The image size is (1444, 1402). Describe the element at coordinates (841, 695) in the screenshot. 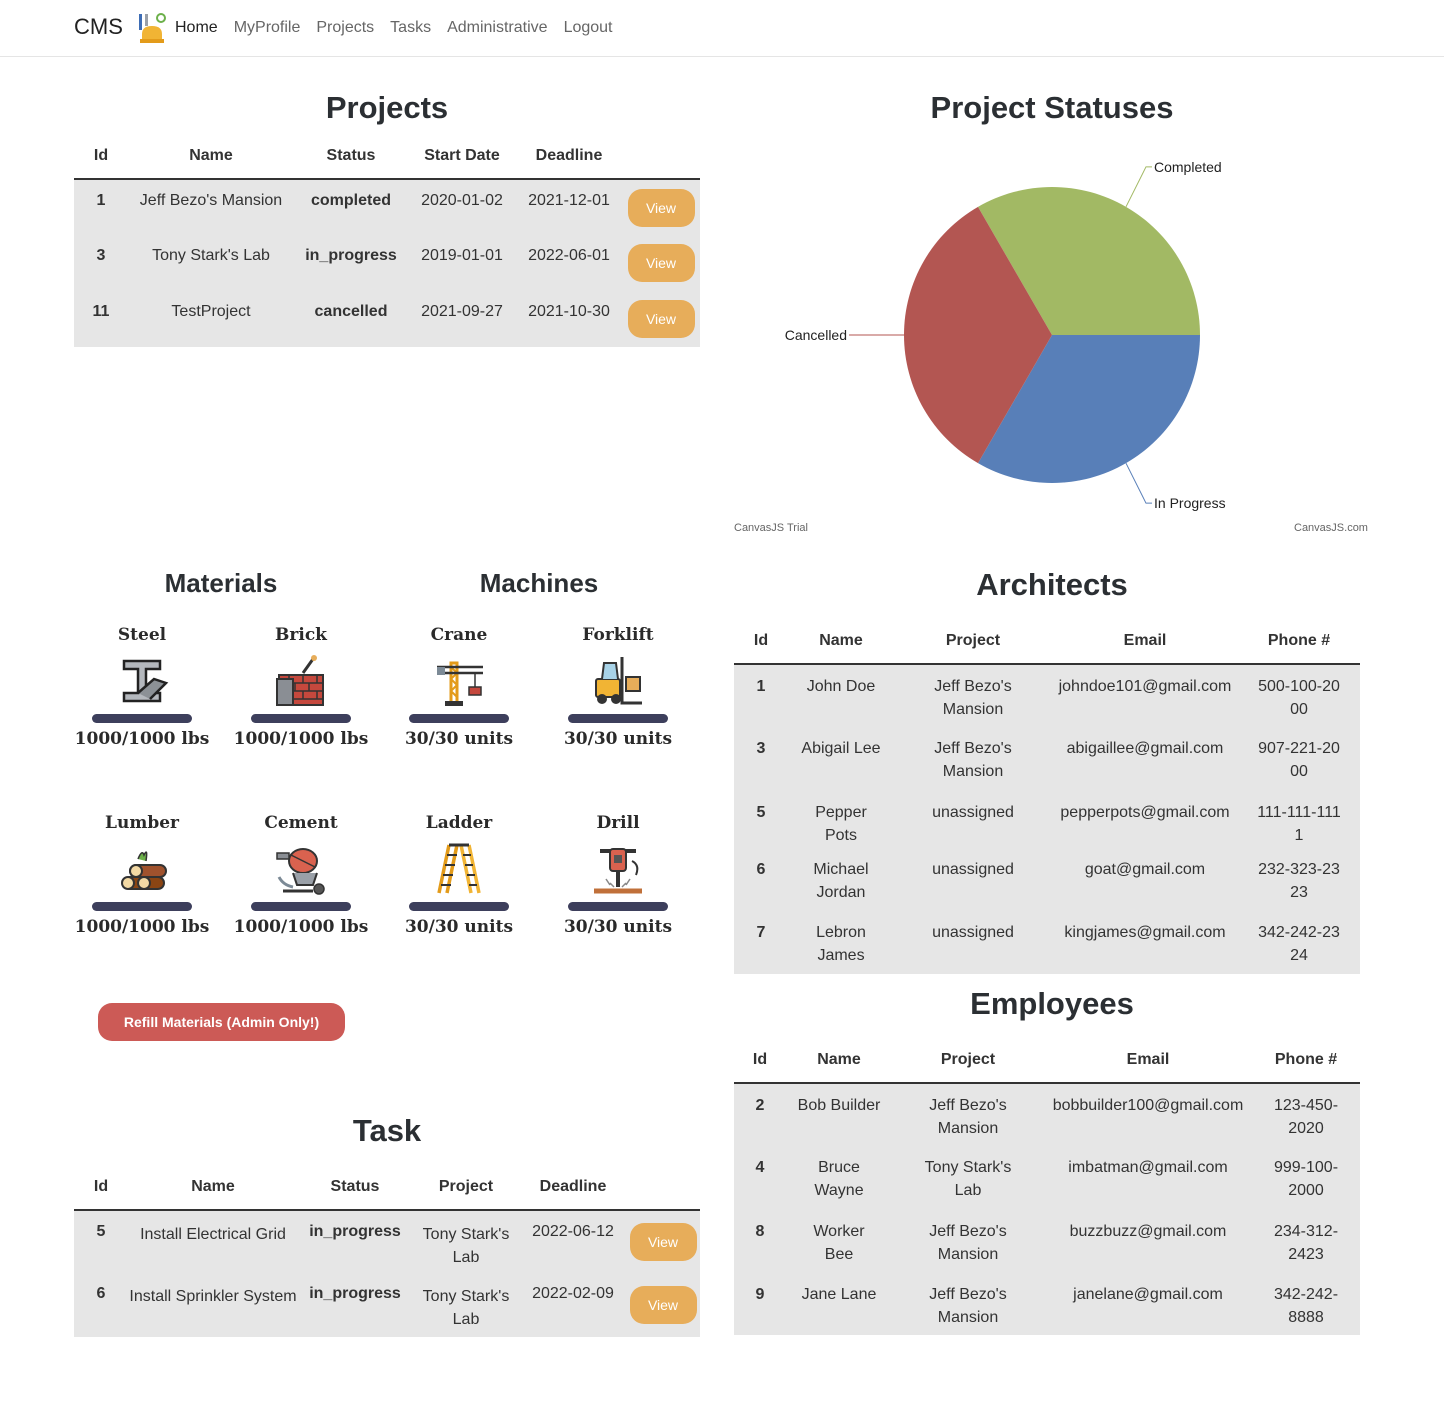

I see `cell-name: John Doe` at that location.